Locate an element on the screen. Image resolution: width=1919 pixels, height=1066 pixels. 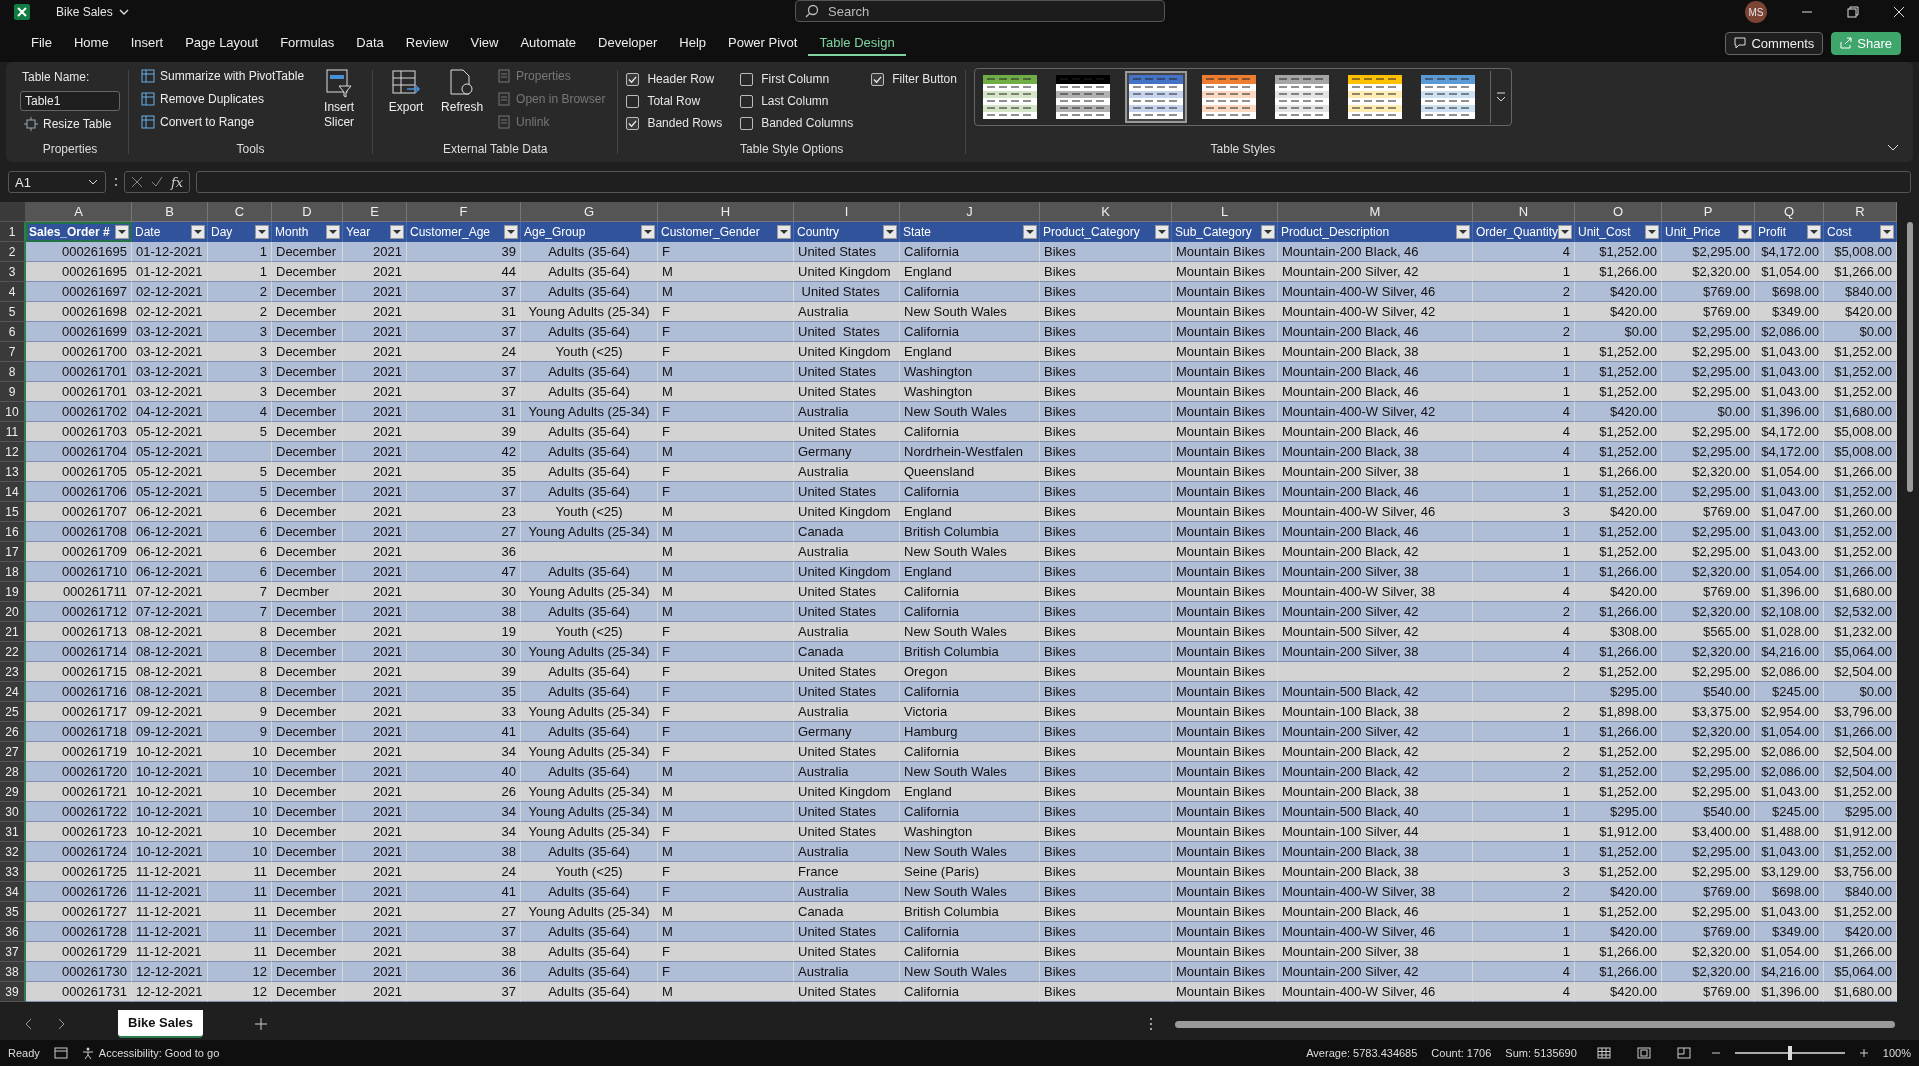
ribbon-tab: Power Pivot is located at coordinates (763, 43).